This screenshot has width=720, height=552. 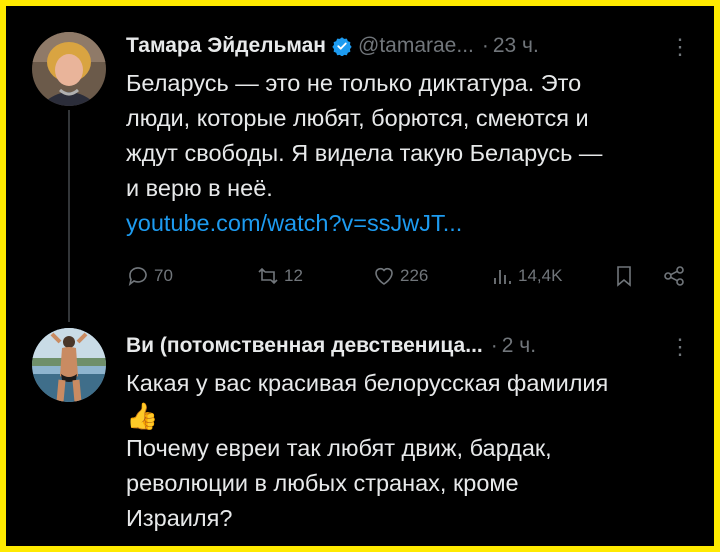 I want to click on like-count: 226, so click(x=414, y=275).